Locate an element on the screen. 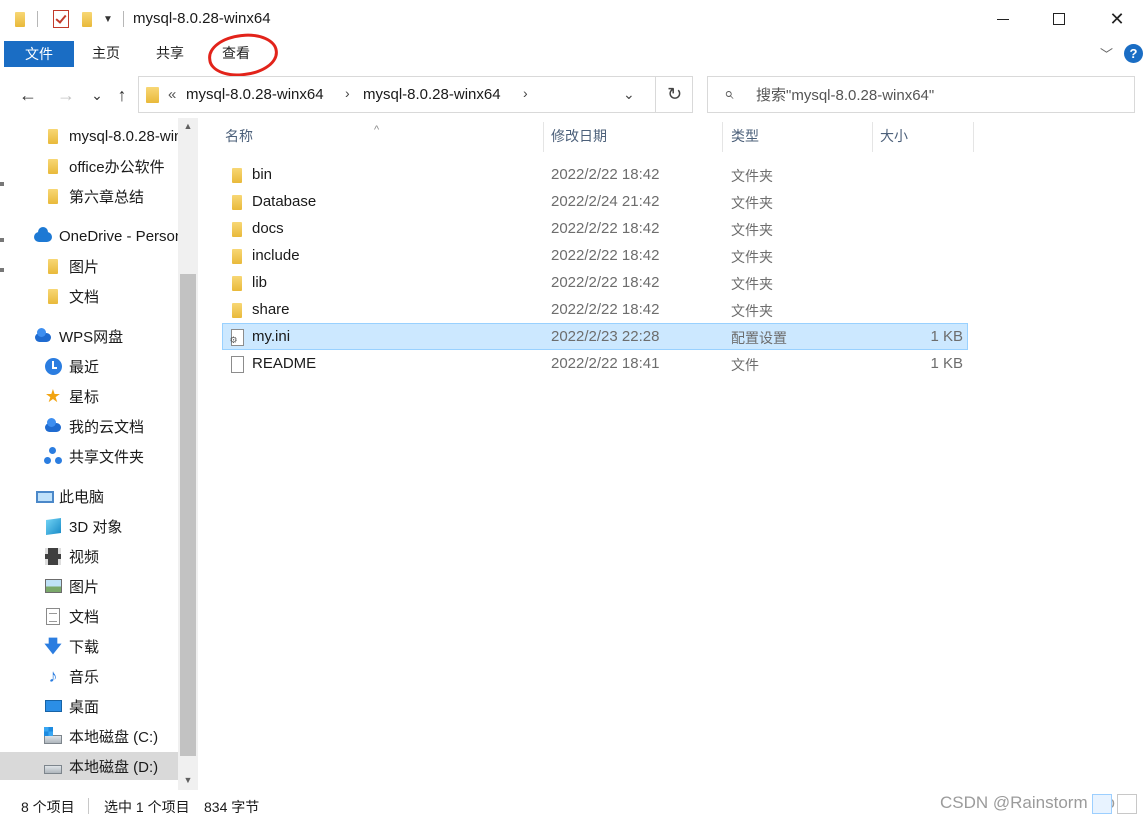 Image resolution: width=1147 pixels, height=821 pixels. sidebar-item-downloads: 🡇 下载 is located at coordinates (89, 646).